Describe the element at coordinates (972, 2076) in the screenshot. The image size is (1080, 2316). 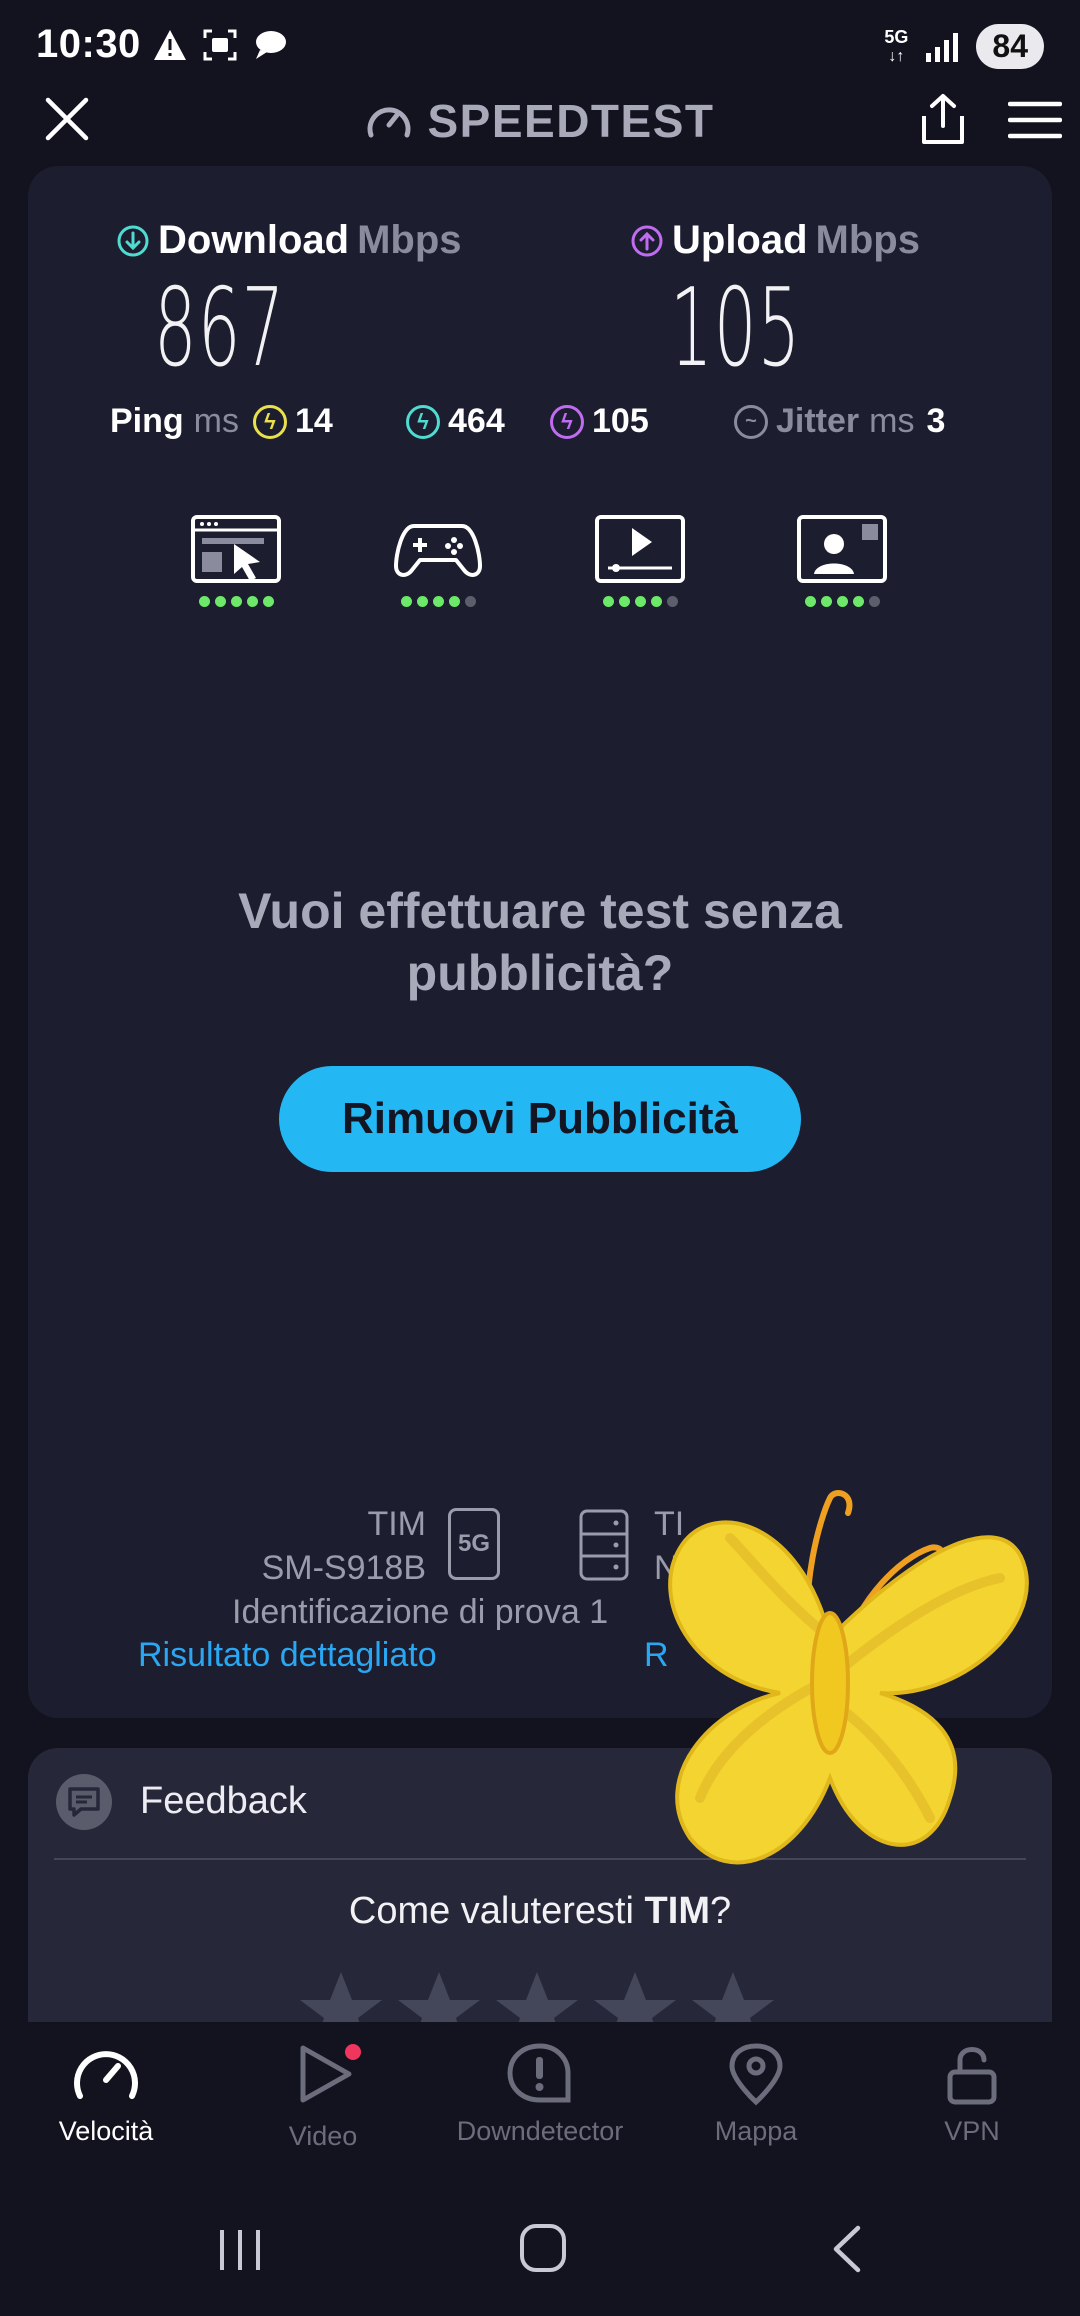
I see `unlock-icon` at that location.